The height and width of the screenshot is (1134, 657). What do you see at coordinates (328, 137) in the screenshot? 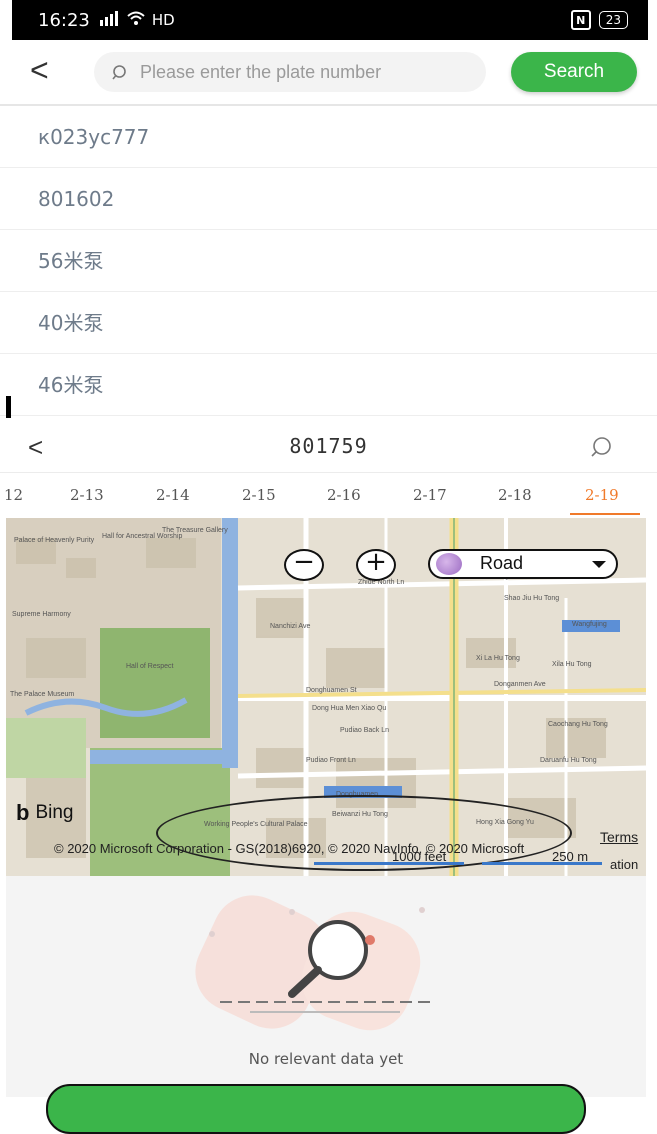
I see `history-item: к023ус777` at bounding box center [328, 137].